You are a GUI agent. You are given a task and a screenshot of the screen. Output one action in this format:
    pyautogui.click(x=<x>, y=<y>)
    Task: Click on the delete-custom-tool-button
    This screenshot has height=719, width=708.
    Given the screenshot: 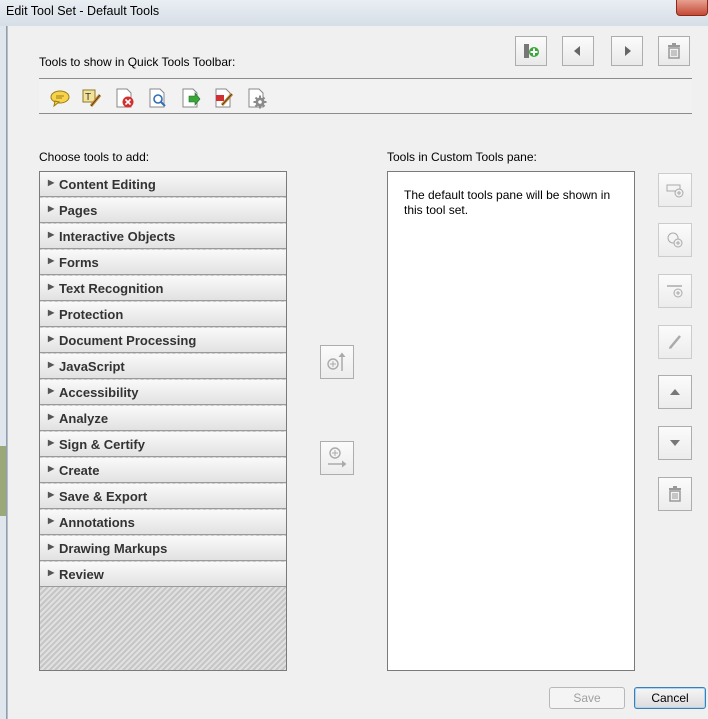 What is the action you would take?
    pyautogui.click(x=675, y=494)
    